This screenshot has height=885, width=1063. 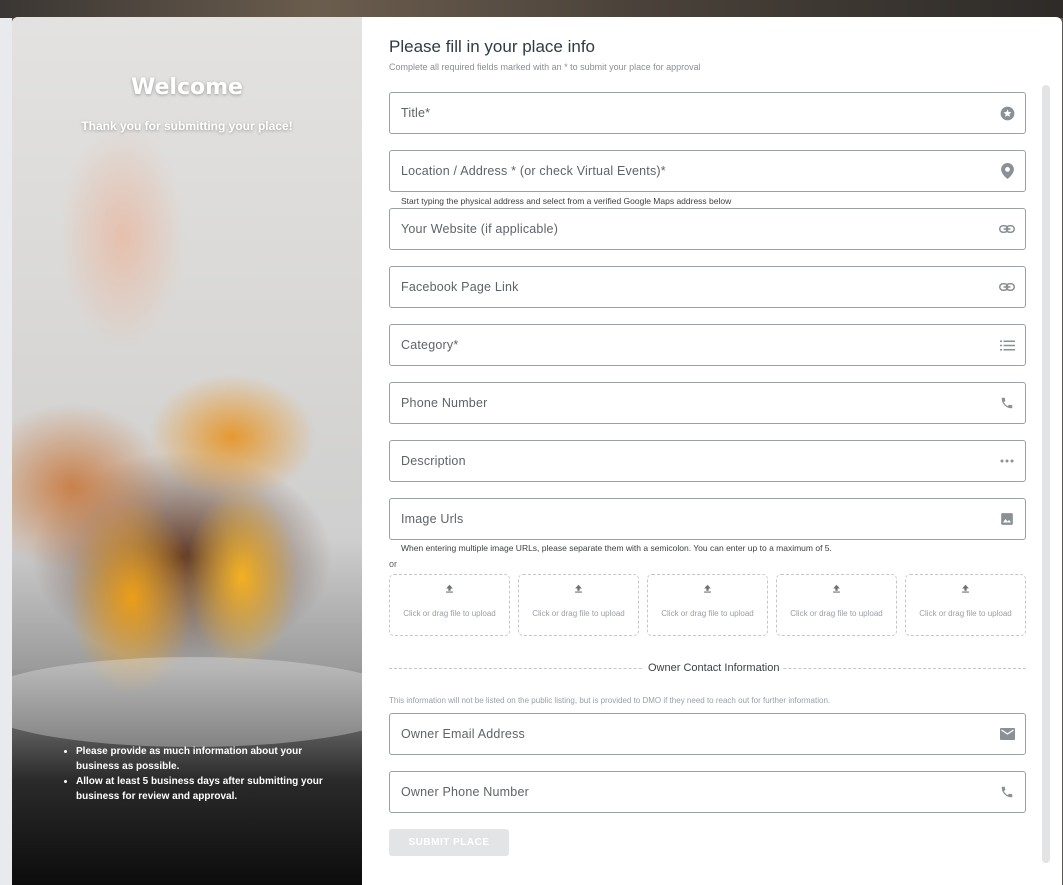 What do you see at coordinates (187, 702) in the screenshot?
I see `plate-decoration` at bounding box center [187, 702].